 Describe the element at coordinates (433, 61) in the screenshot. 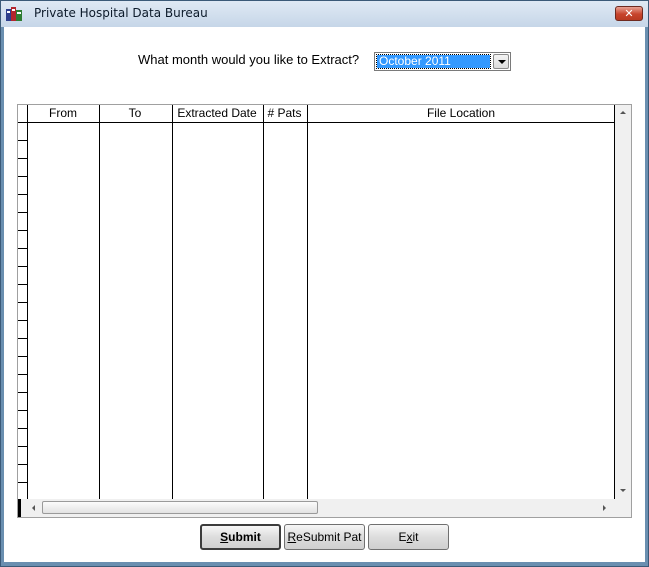

I see `month-selected-value: October 2011` at that location.